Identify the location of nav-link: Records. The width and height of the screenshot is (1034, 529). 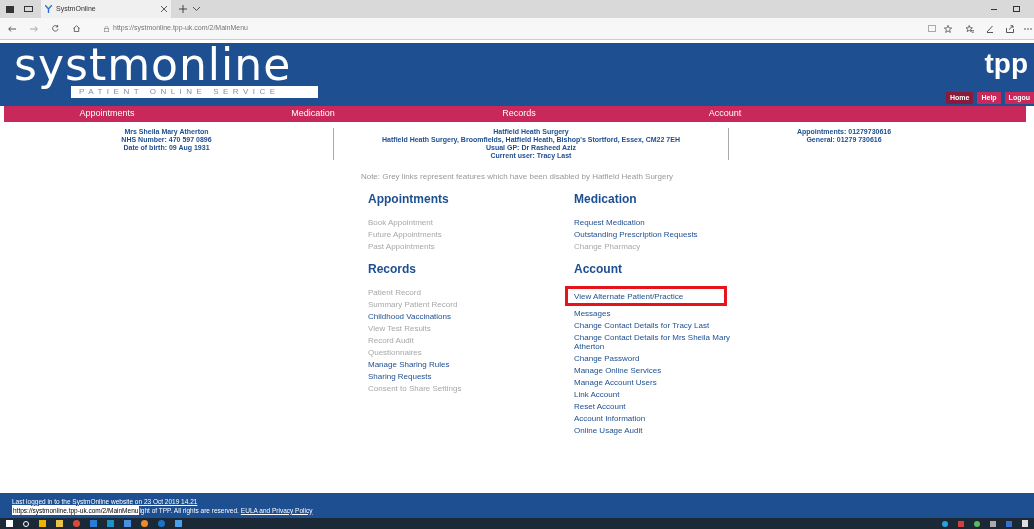
(519, 114).